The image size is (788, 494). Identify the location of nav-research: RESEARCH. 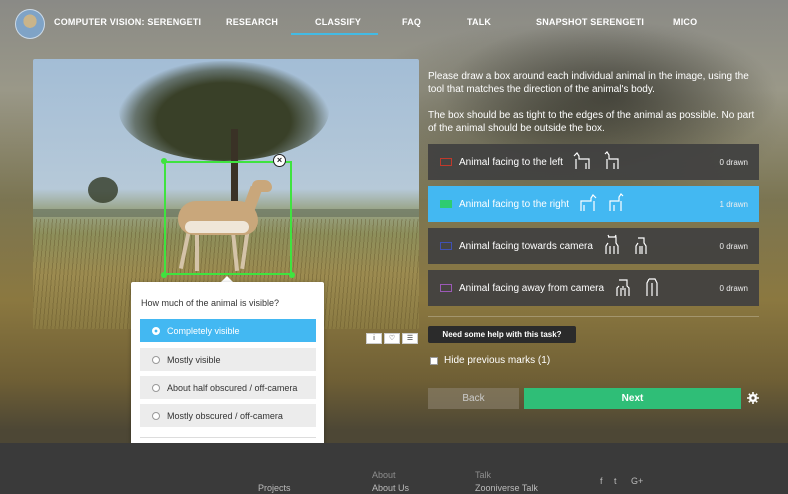
(252, 22).